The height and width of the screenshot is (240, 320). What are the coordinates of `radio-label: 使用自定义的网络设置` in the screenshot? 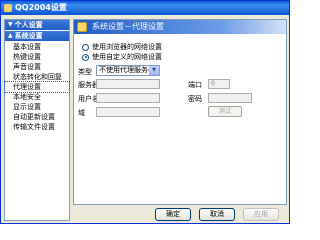 It's located at (127, 57).